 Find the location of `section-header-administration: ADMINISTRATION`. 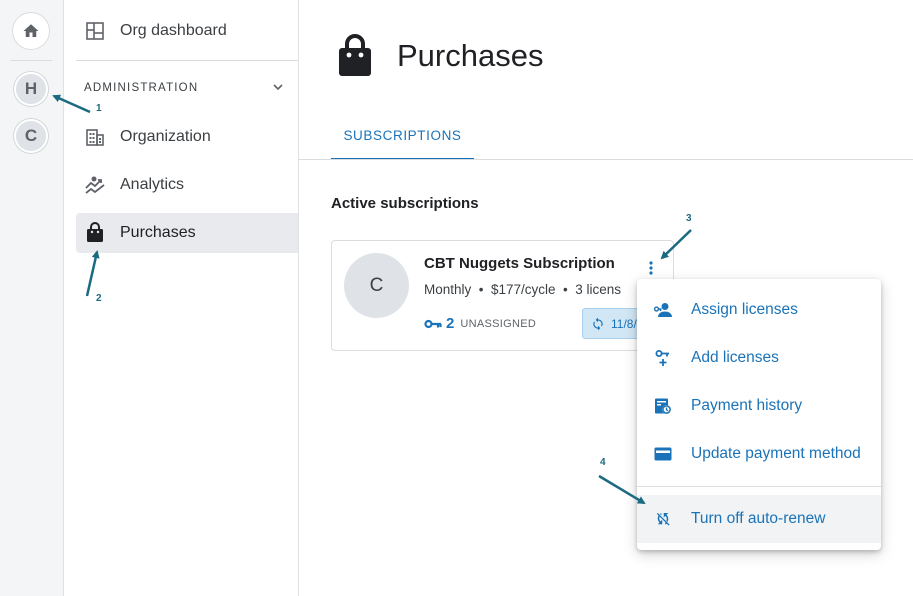

section-header-administration: ADMINISTRATION is located at coordinates (141, 88).